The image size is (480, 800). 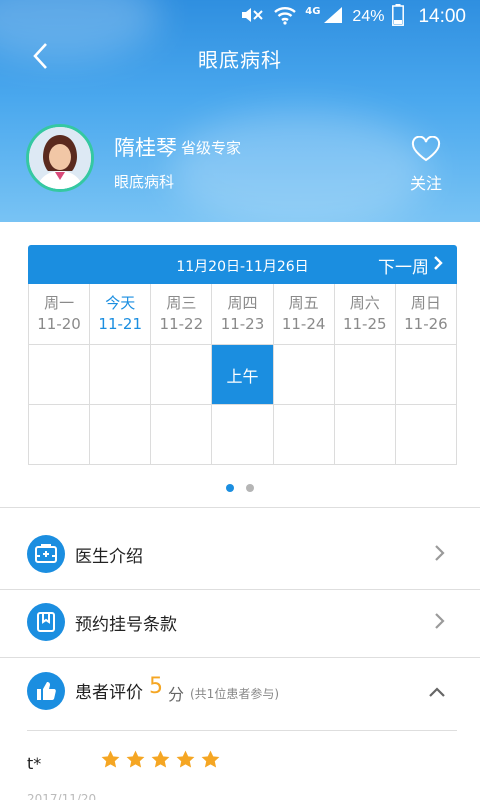 What do you see at coordinates (120, 303) in the screenshot?
I see `day-name: 今天` at bounding box center [120, 303].